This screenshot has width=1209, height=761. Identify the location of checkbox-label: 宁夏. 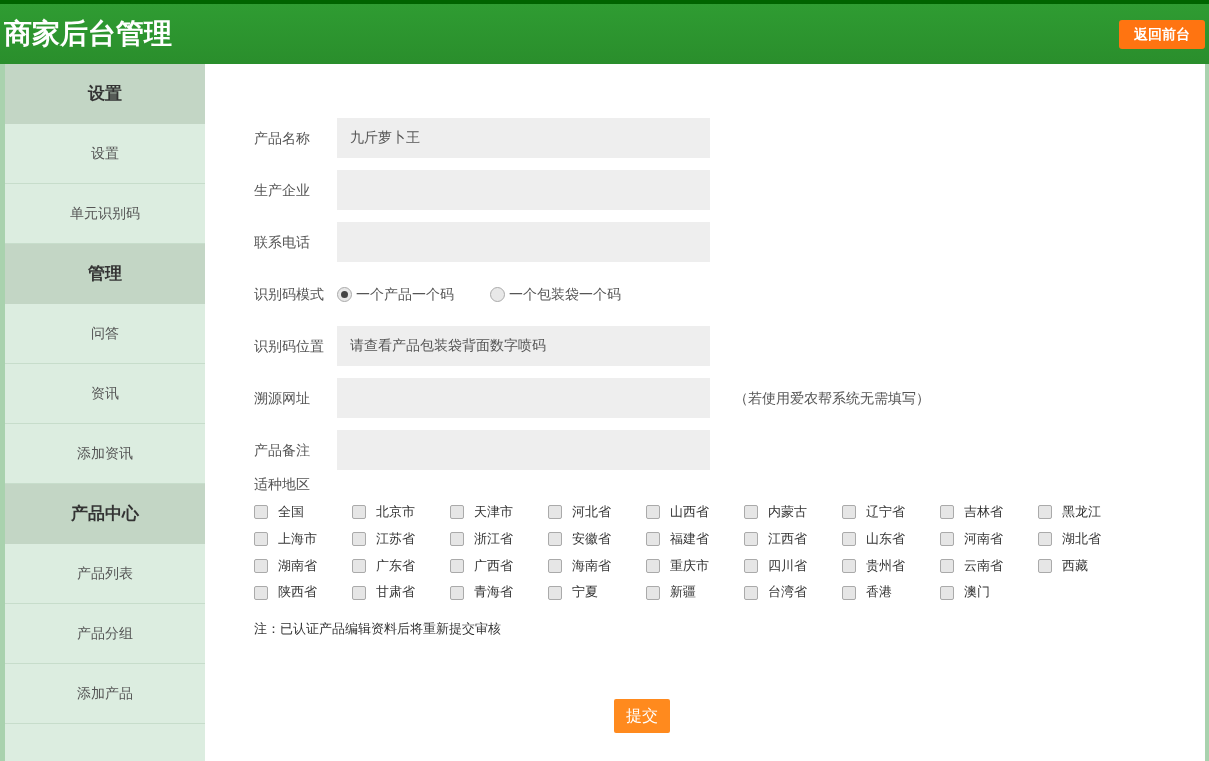
(585, 592).